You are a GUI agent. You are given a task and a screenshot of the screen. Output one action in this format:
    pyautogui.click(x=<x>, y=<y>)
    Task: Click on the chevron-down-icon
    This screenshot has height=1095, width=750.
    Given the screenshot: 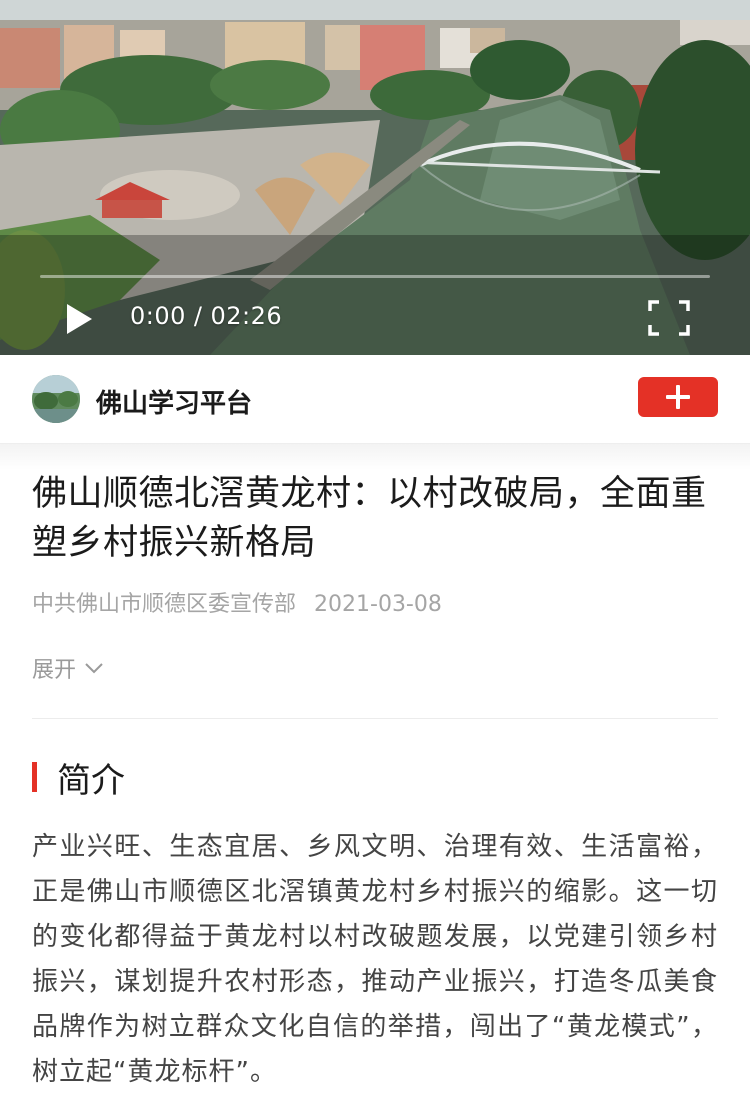 What is the action you would take?
    pyautogui.click(x=94, y=668)
    